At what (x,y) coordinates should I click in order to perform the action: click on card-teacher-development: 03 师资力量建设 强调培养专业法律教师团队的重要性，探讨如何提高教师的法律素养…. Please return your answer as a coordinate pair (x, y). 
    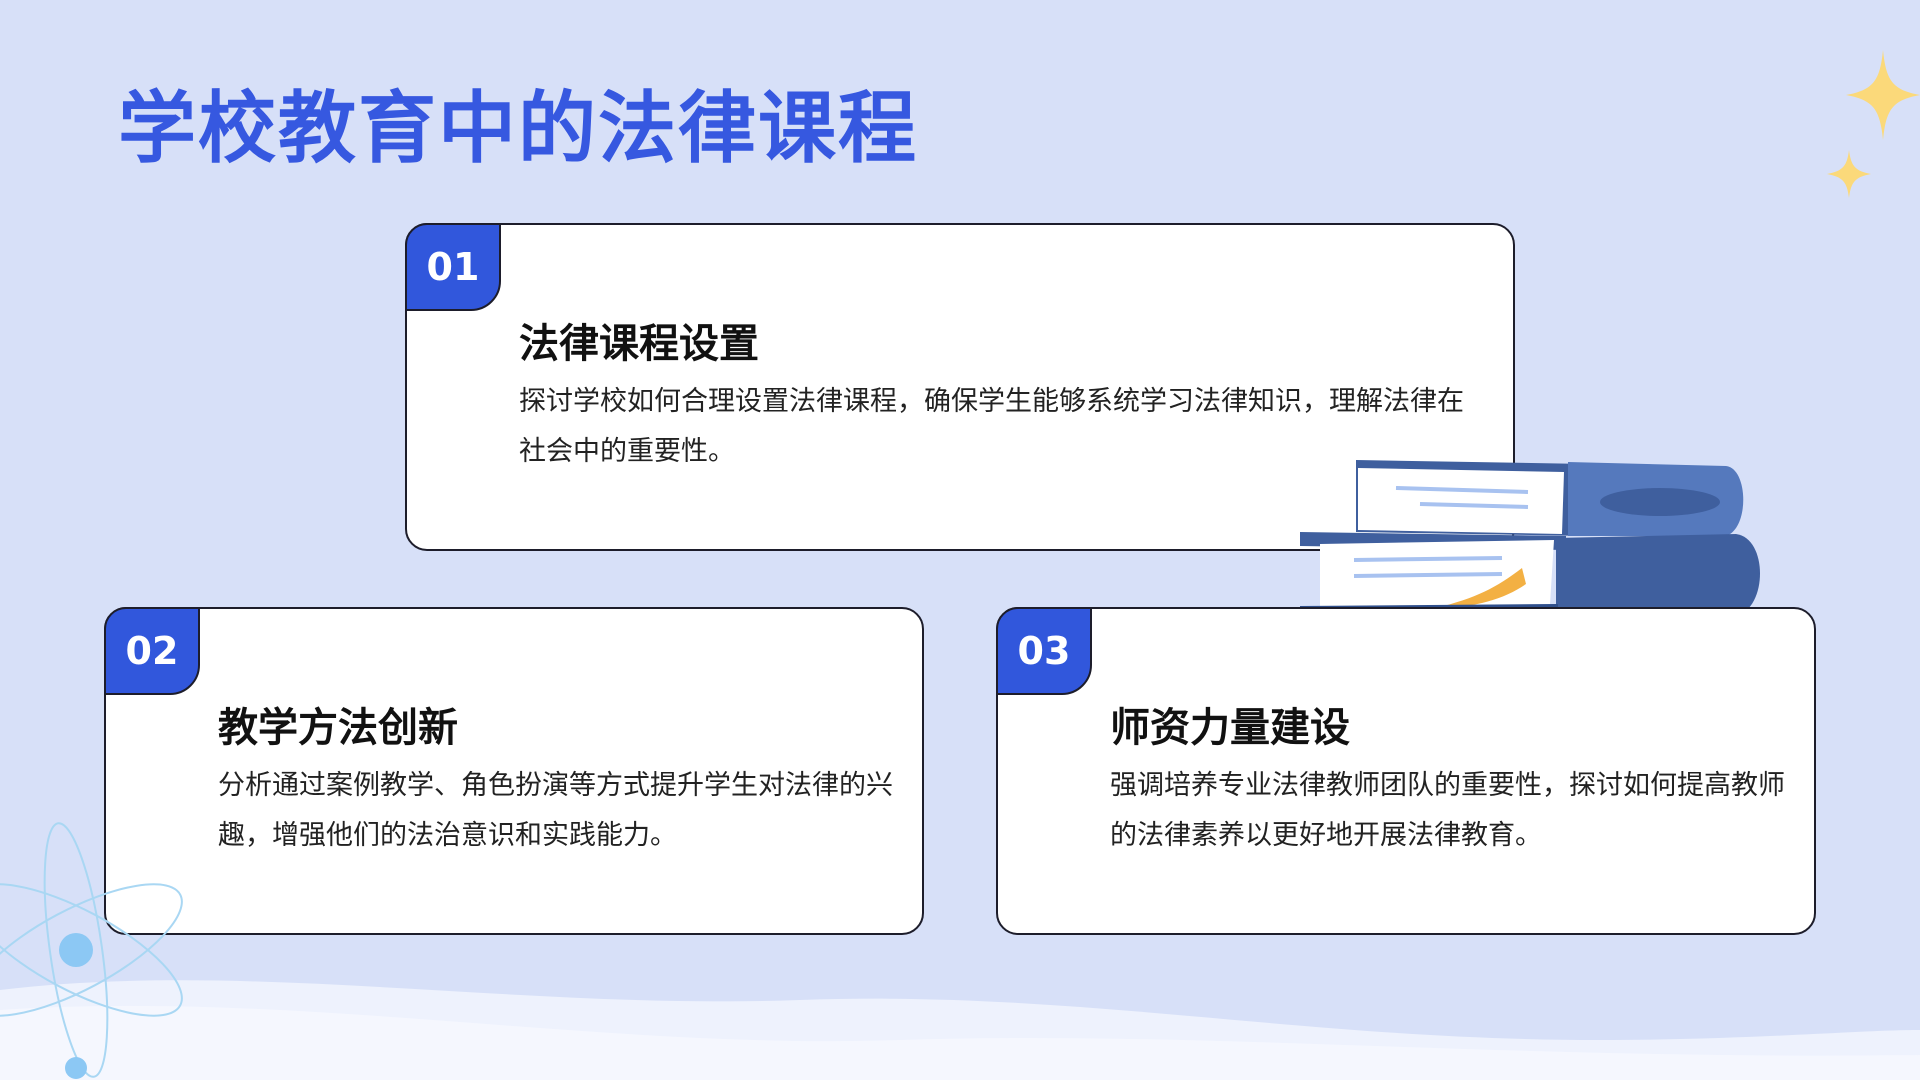
    Looking at the image, I should click on (1406, 771).